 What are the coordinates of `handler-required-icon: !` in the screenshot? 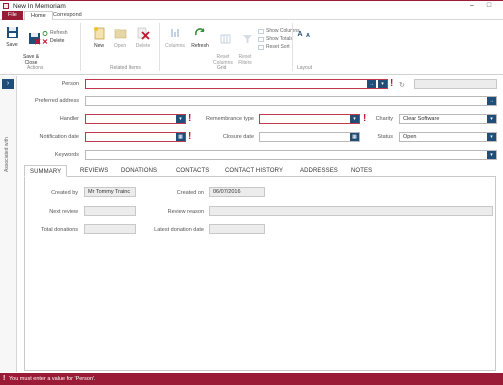 It's located at (190, 118).